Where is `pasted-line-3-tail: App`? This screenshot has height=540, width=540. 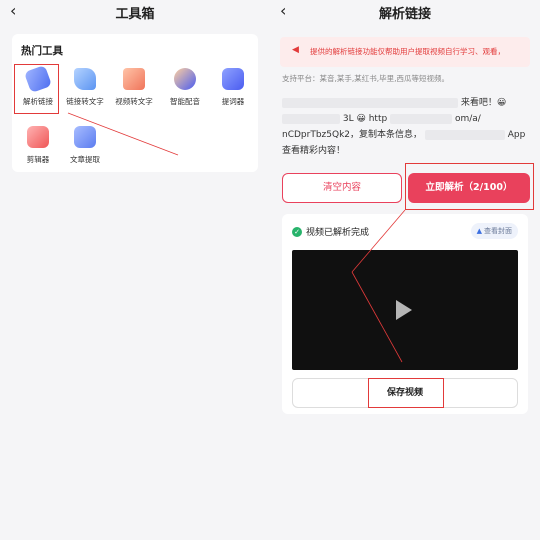 pasted-line-3-tail: App is located at coordinates (516, 135).